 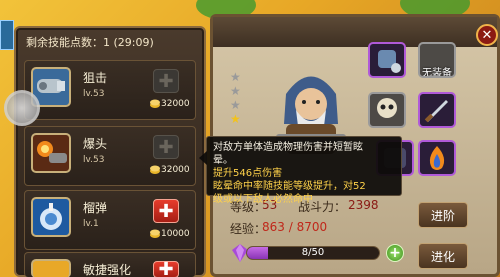 I want to click on equipment-slot-skull, so click(x=387, y=110).